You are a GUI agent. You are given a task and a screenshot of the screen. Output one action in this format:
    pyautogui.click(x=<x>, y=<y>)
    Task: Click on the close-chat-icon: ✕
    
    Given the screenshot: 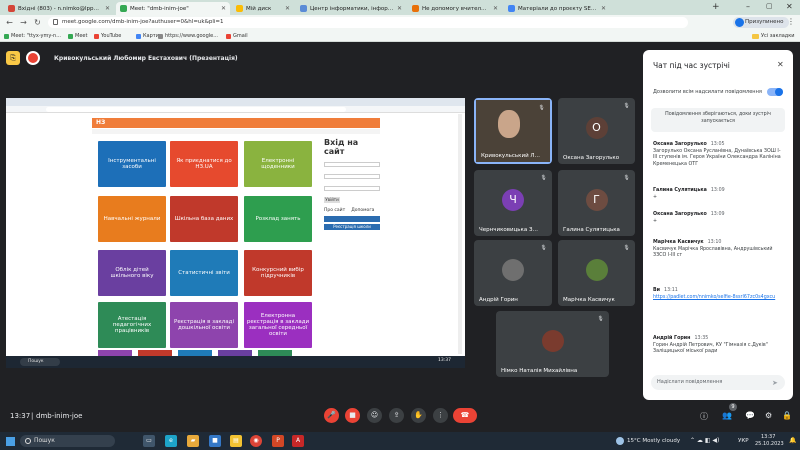 What is the action you would take?
    pyautogui.click(x=780, y=64)
    